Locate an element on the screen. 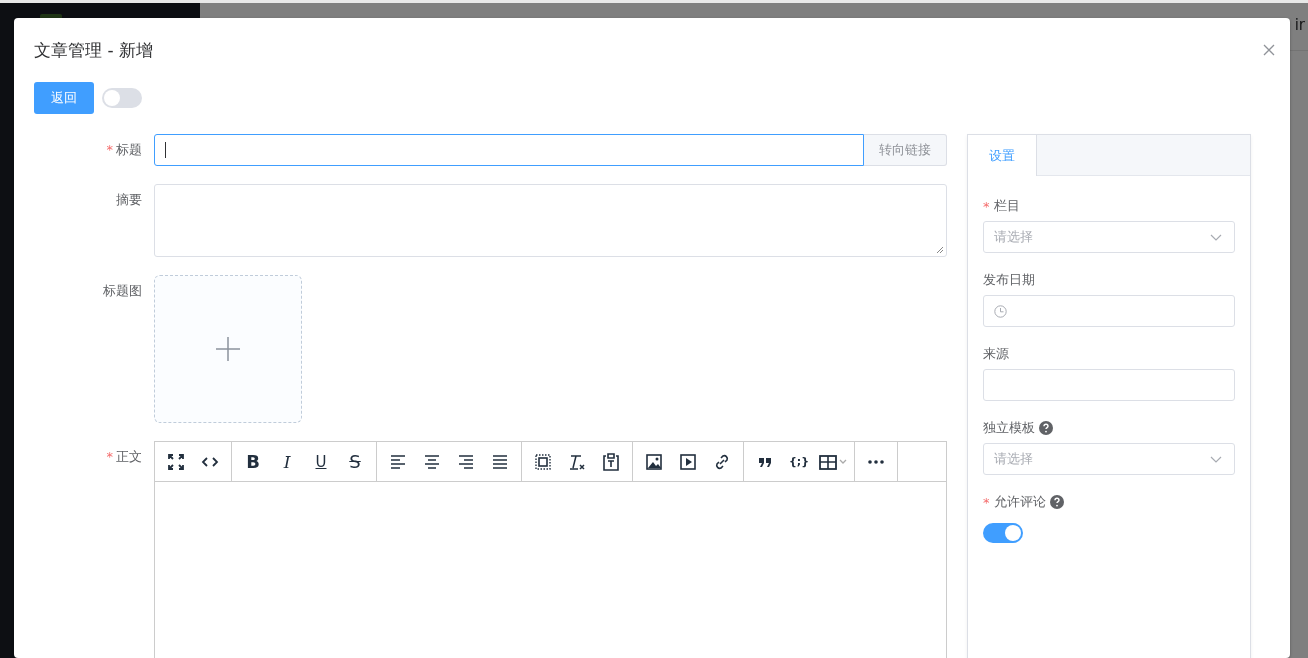  field-label: 发布日期 is located at coordinates (1009, 280).